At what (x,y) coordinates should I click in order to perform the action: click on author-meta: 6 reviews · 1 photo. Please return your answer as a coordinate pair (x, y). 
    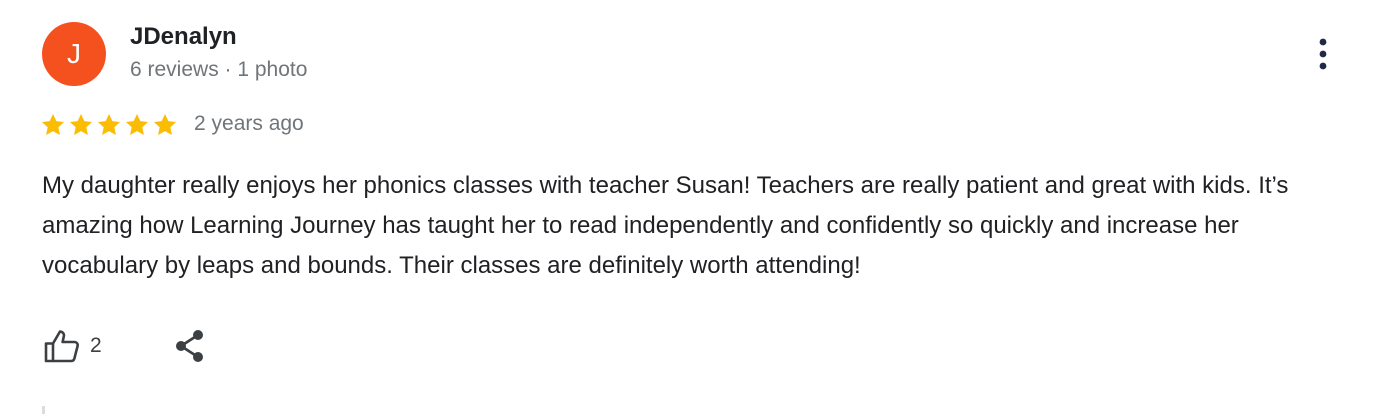
    Looking at the image, I should click on (219, 69).